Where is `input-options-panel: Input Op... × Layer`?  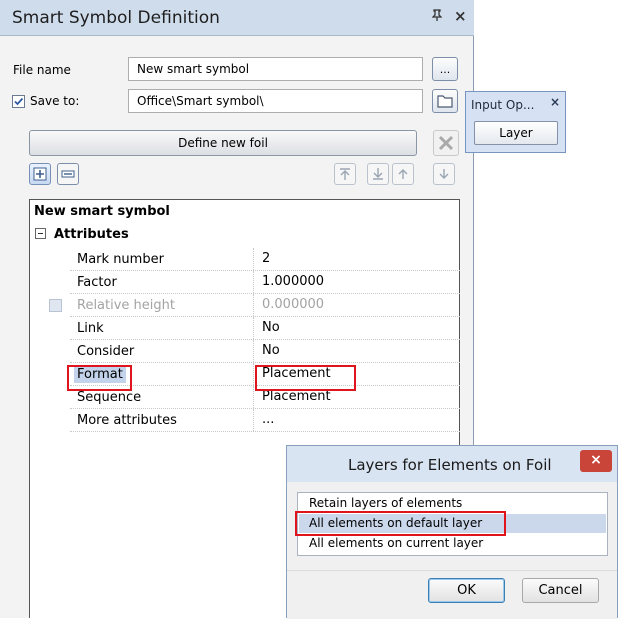
input-options-panel: Input Op... × Layer is located at coordinates (515, 122).